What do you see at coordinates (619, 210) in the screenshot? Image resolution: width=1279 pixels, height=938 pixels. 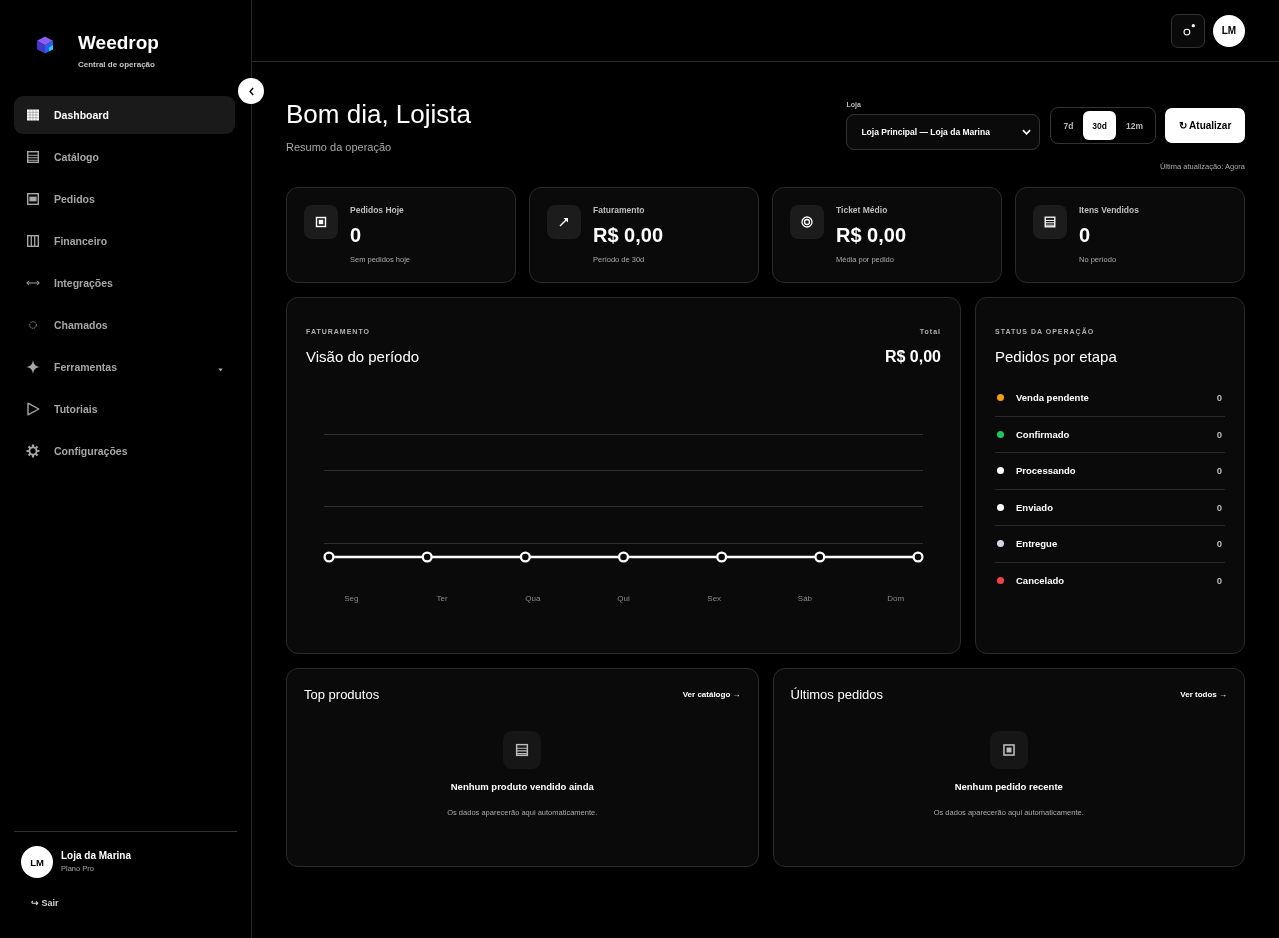 I see `stat-label: Faturamento` at bounding box center [619, 210].